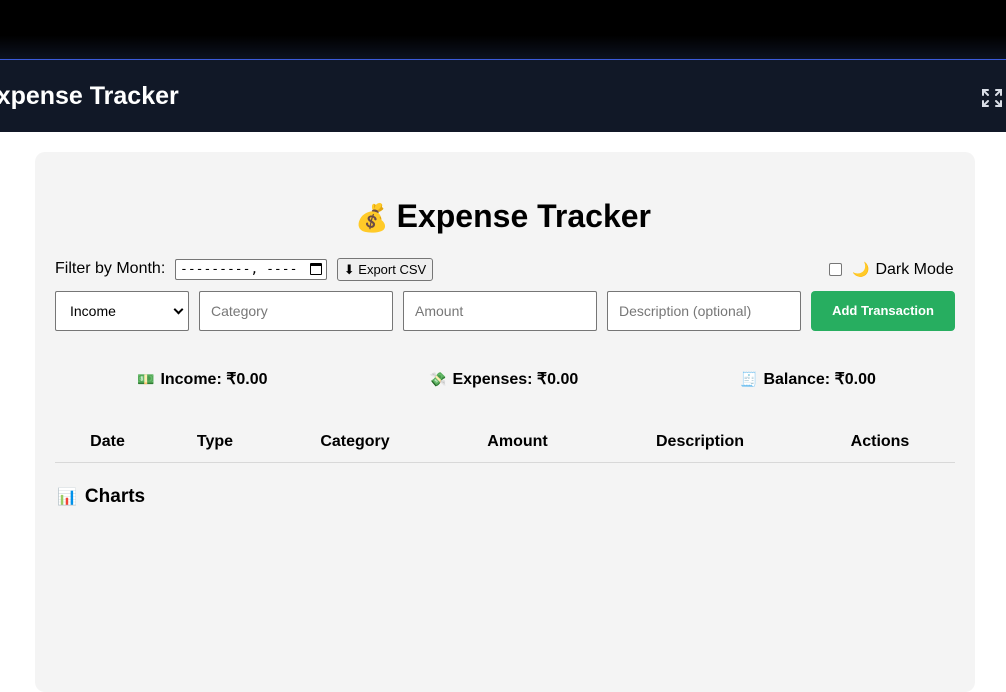 Image resolution: width=1006 pixels, height=692 pixels. Describe the element at coordinates (700, 442) in the screenshot. I see `column-header-description: Description` at that location.